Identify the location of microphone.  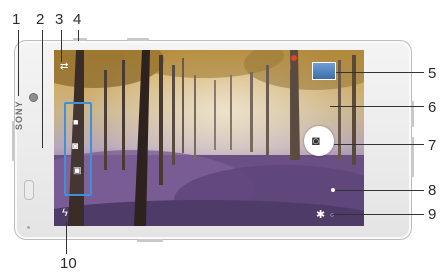
(28, 227).